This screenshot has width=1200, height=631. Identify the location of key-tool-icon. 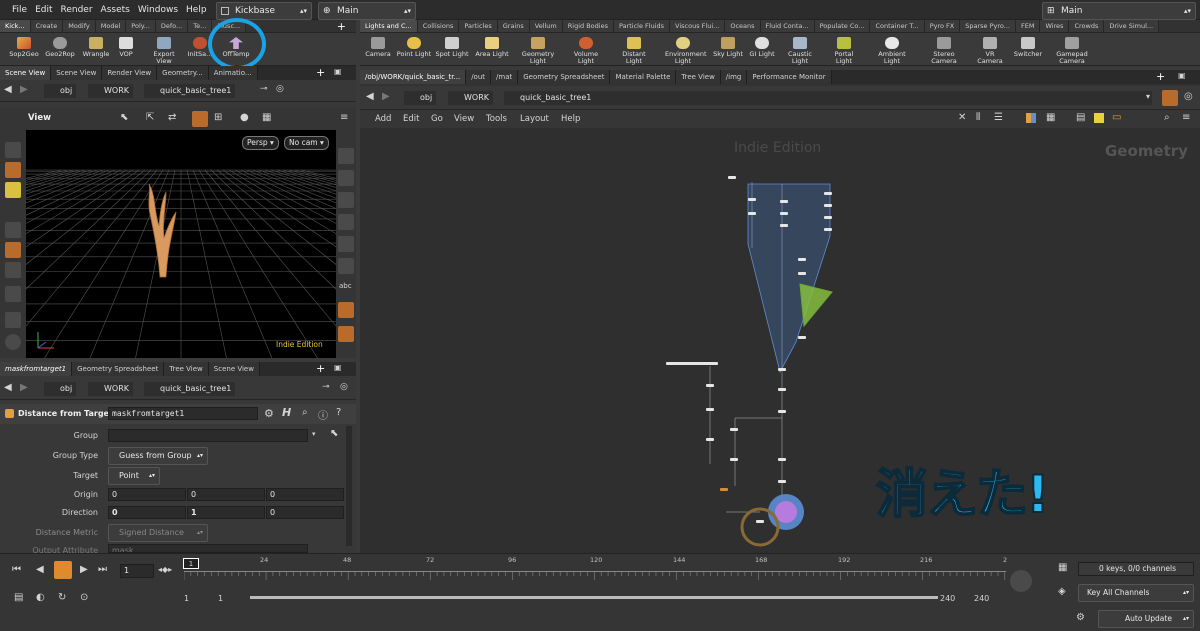
(1021, 581).